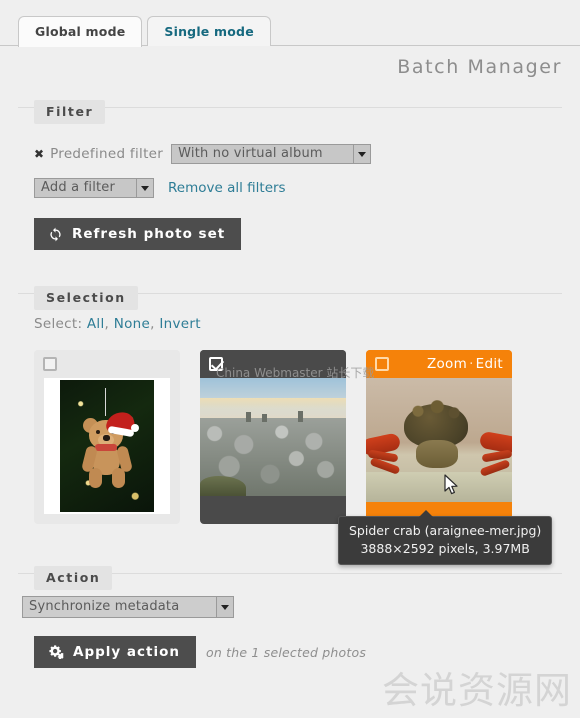 This screenshot has height=718, width=580. What do you see at coordinates (227, 188) in the screenshot?
I see `remove-all-filters-link: Remove all filters` at bounding box center [227, 188].